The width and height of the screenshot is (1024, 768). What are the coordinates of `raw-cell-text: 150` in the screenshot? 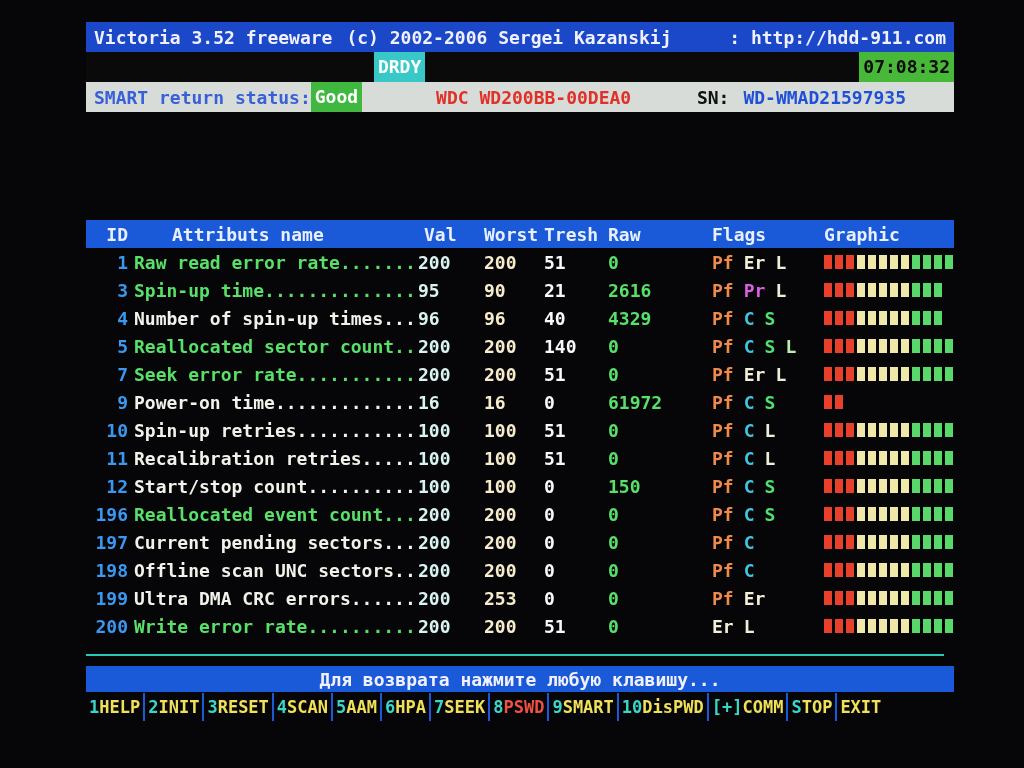 It's located at (624, 486).